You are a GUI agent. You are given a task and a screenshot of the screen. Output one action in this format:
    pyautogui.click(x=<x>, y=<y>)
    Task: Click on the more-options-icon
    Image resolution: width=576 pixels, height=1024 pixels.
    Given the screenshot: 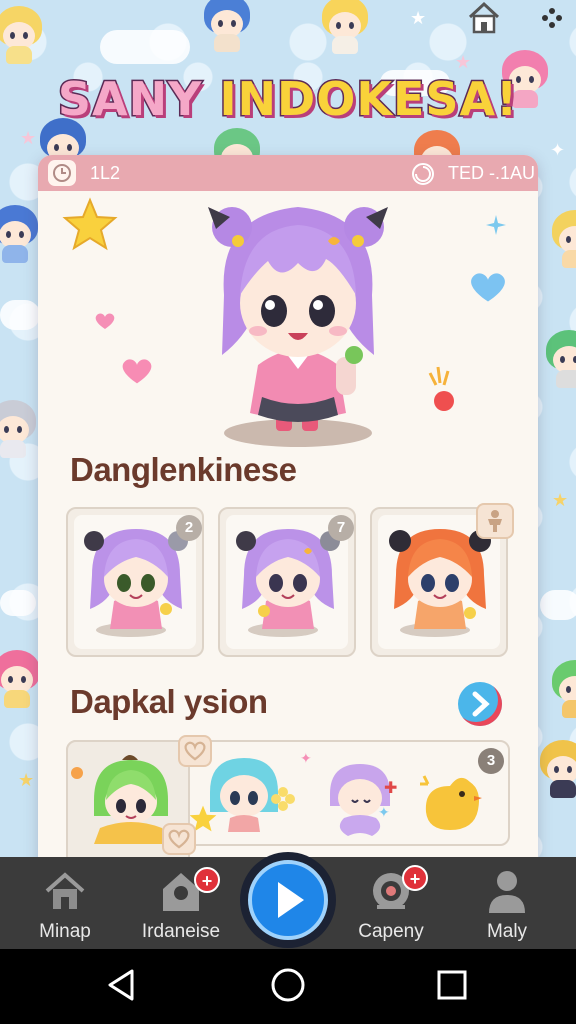 What is the action you would take?
    pyautogui.click(x=552, y=18)
    